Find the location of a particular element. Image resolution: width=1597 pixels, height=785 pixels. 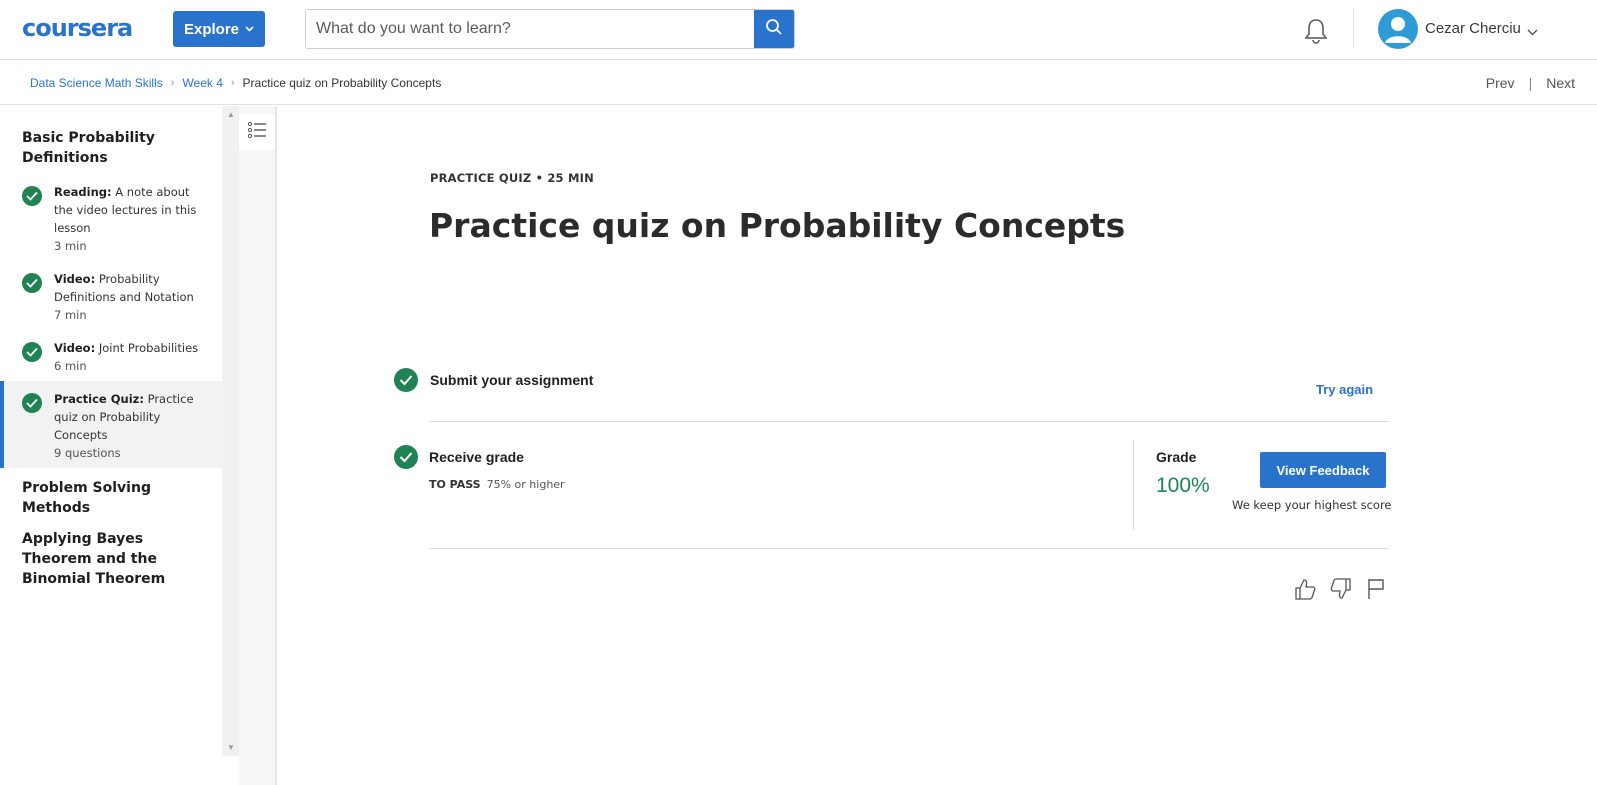

header-divider is located at coordinates (1353, 28).